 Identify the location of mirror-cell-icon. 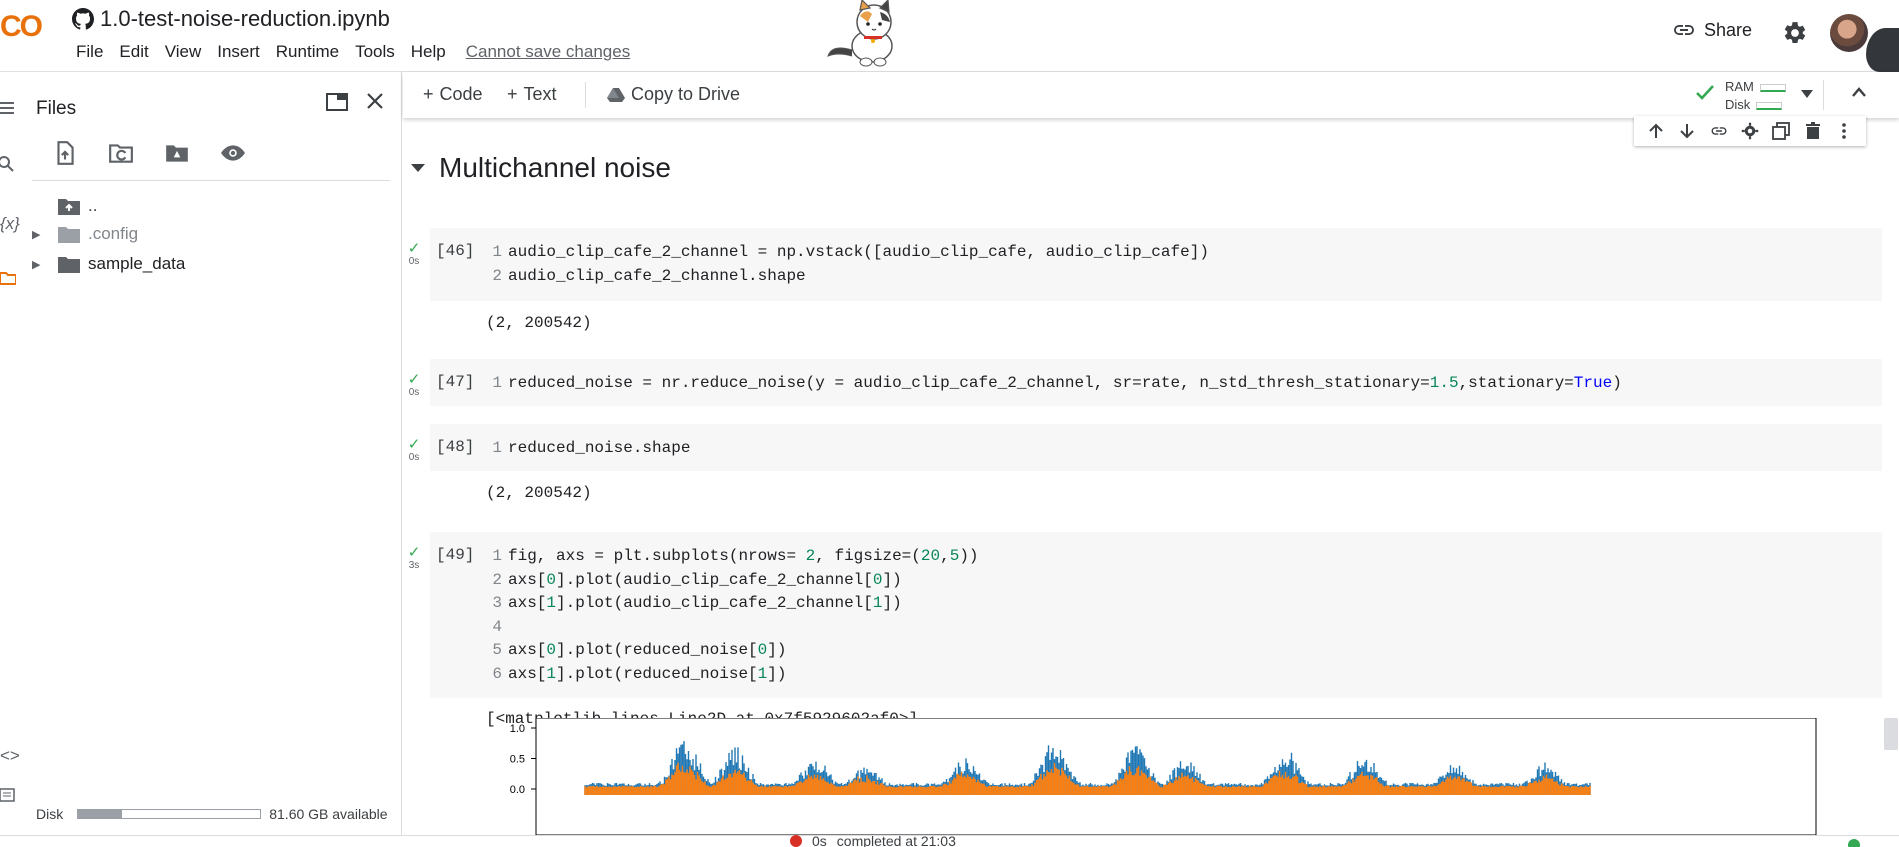
(1781, 131).